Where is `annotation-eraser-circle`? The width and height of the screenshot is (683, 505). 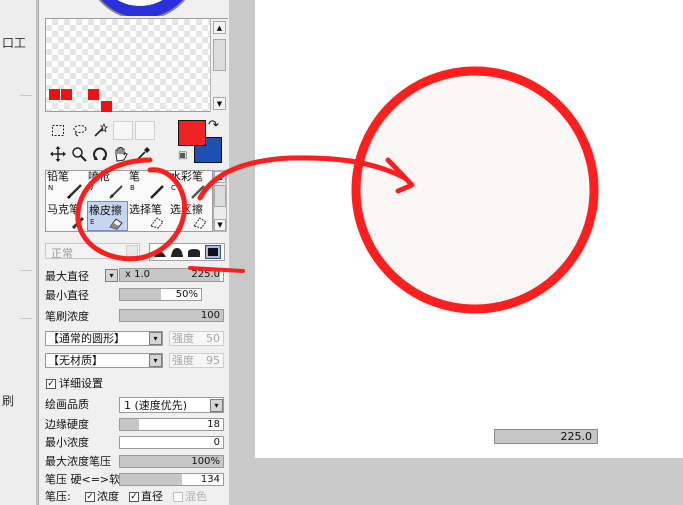
annotation-eraser-circle is located at coordinates (131, 209).